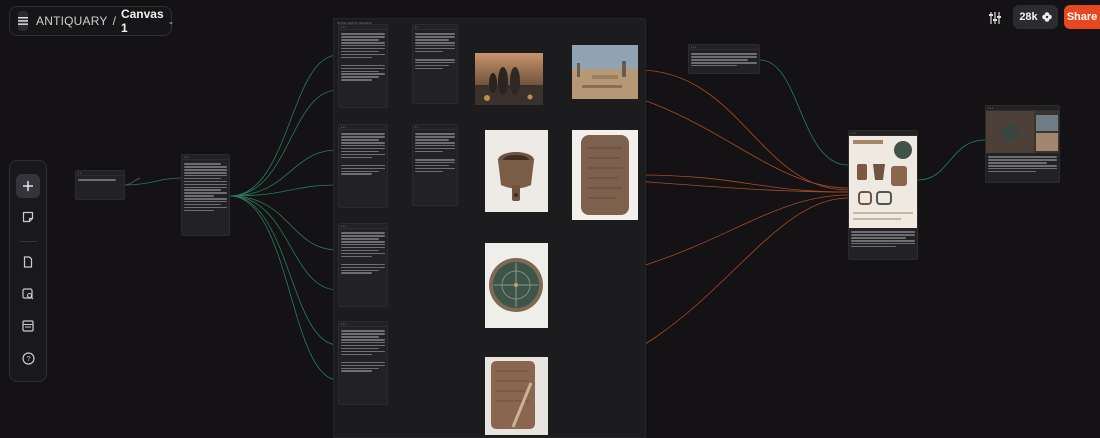 Image resolution: width=1100 pixels, height=438 pixels. I want to click on input-node: ▪ ▪, so click(100, 185).